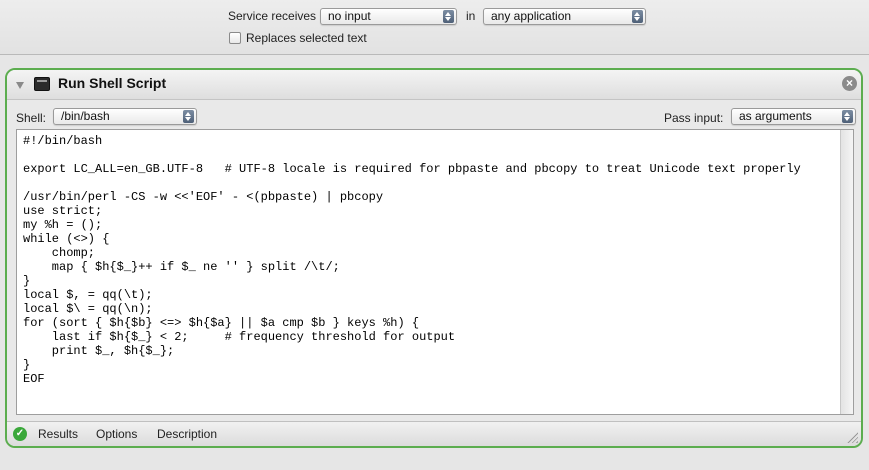  Describe the element at coordinates (272, 16) in the screenshot. I see `service-receives-label: Service receives` at that location.